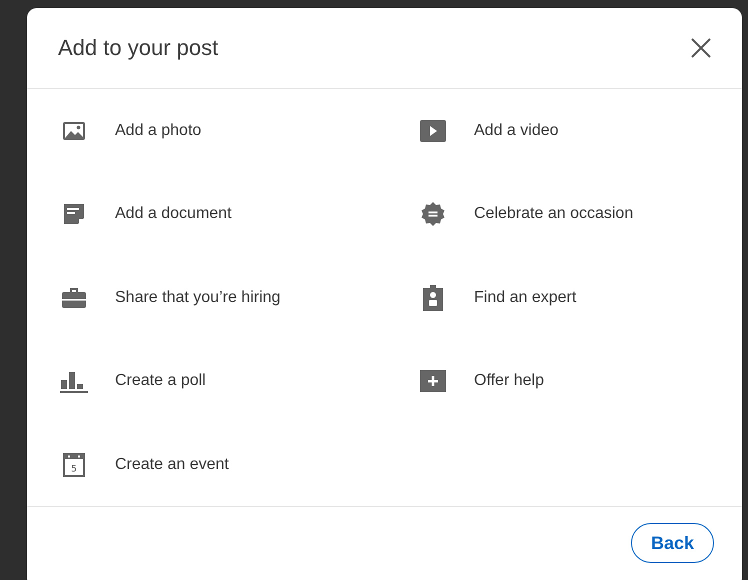  What do you see at coordinates (525, 297) in the screenshot?
I see `menu-item-label: Find an expert` at bounding box center [525, 297].